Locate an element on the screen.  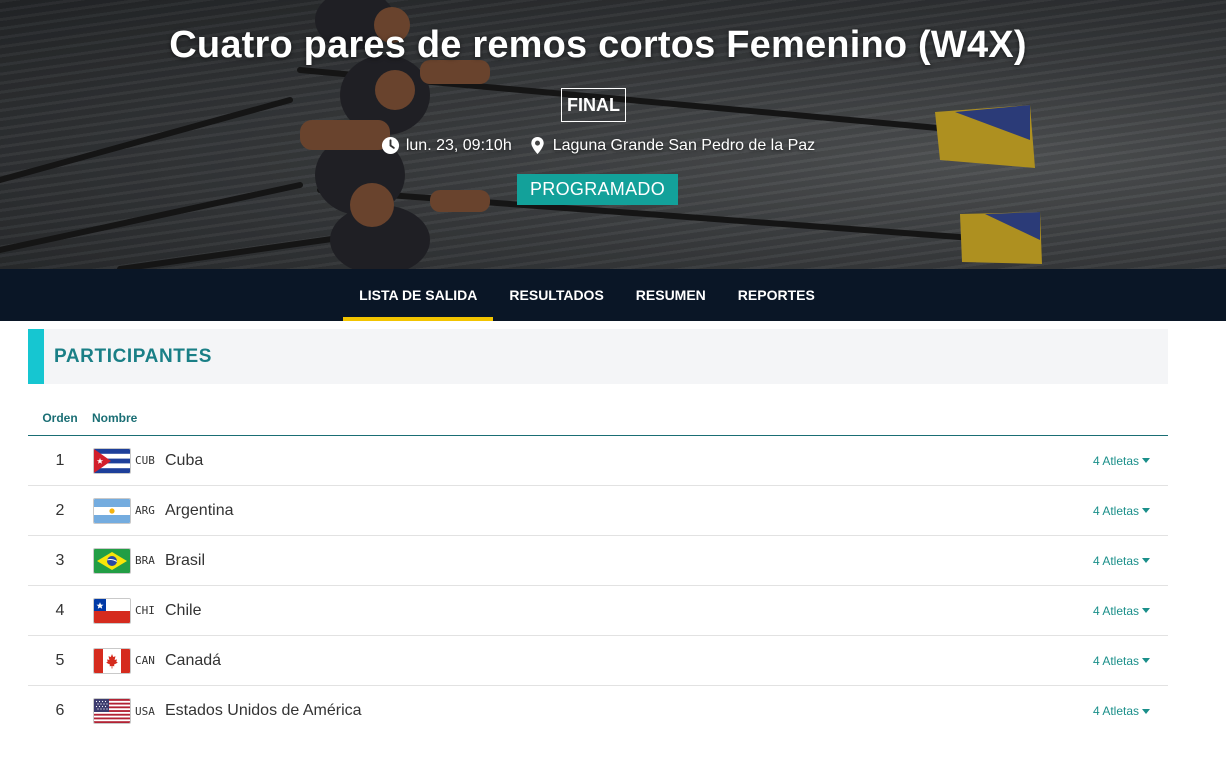
country-code: USA is located at coordinates (145, 711).